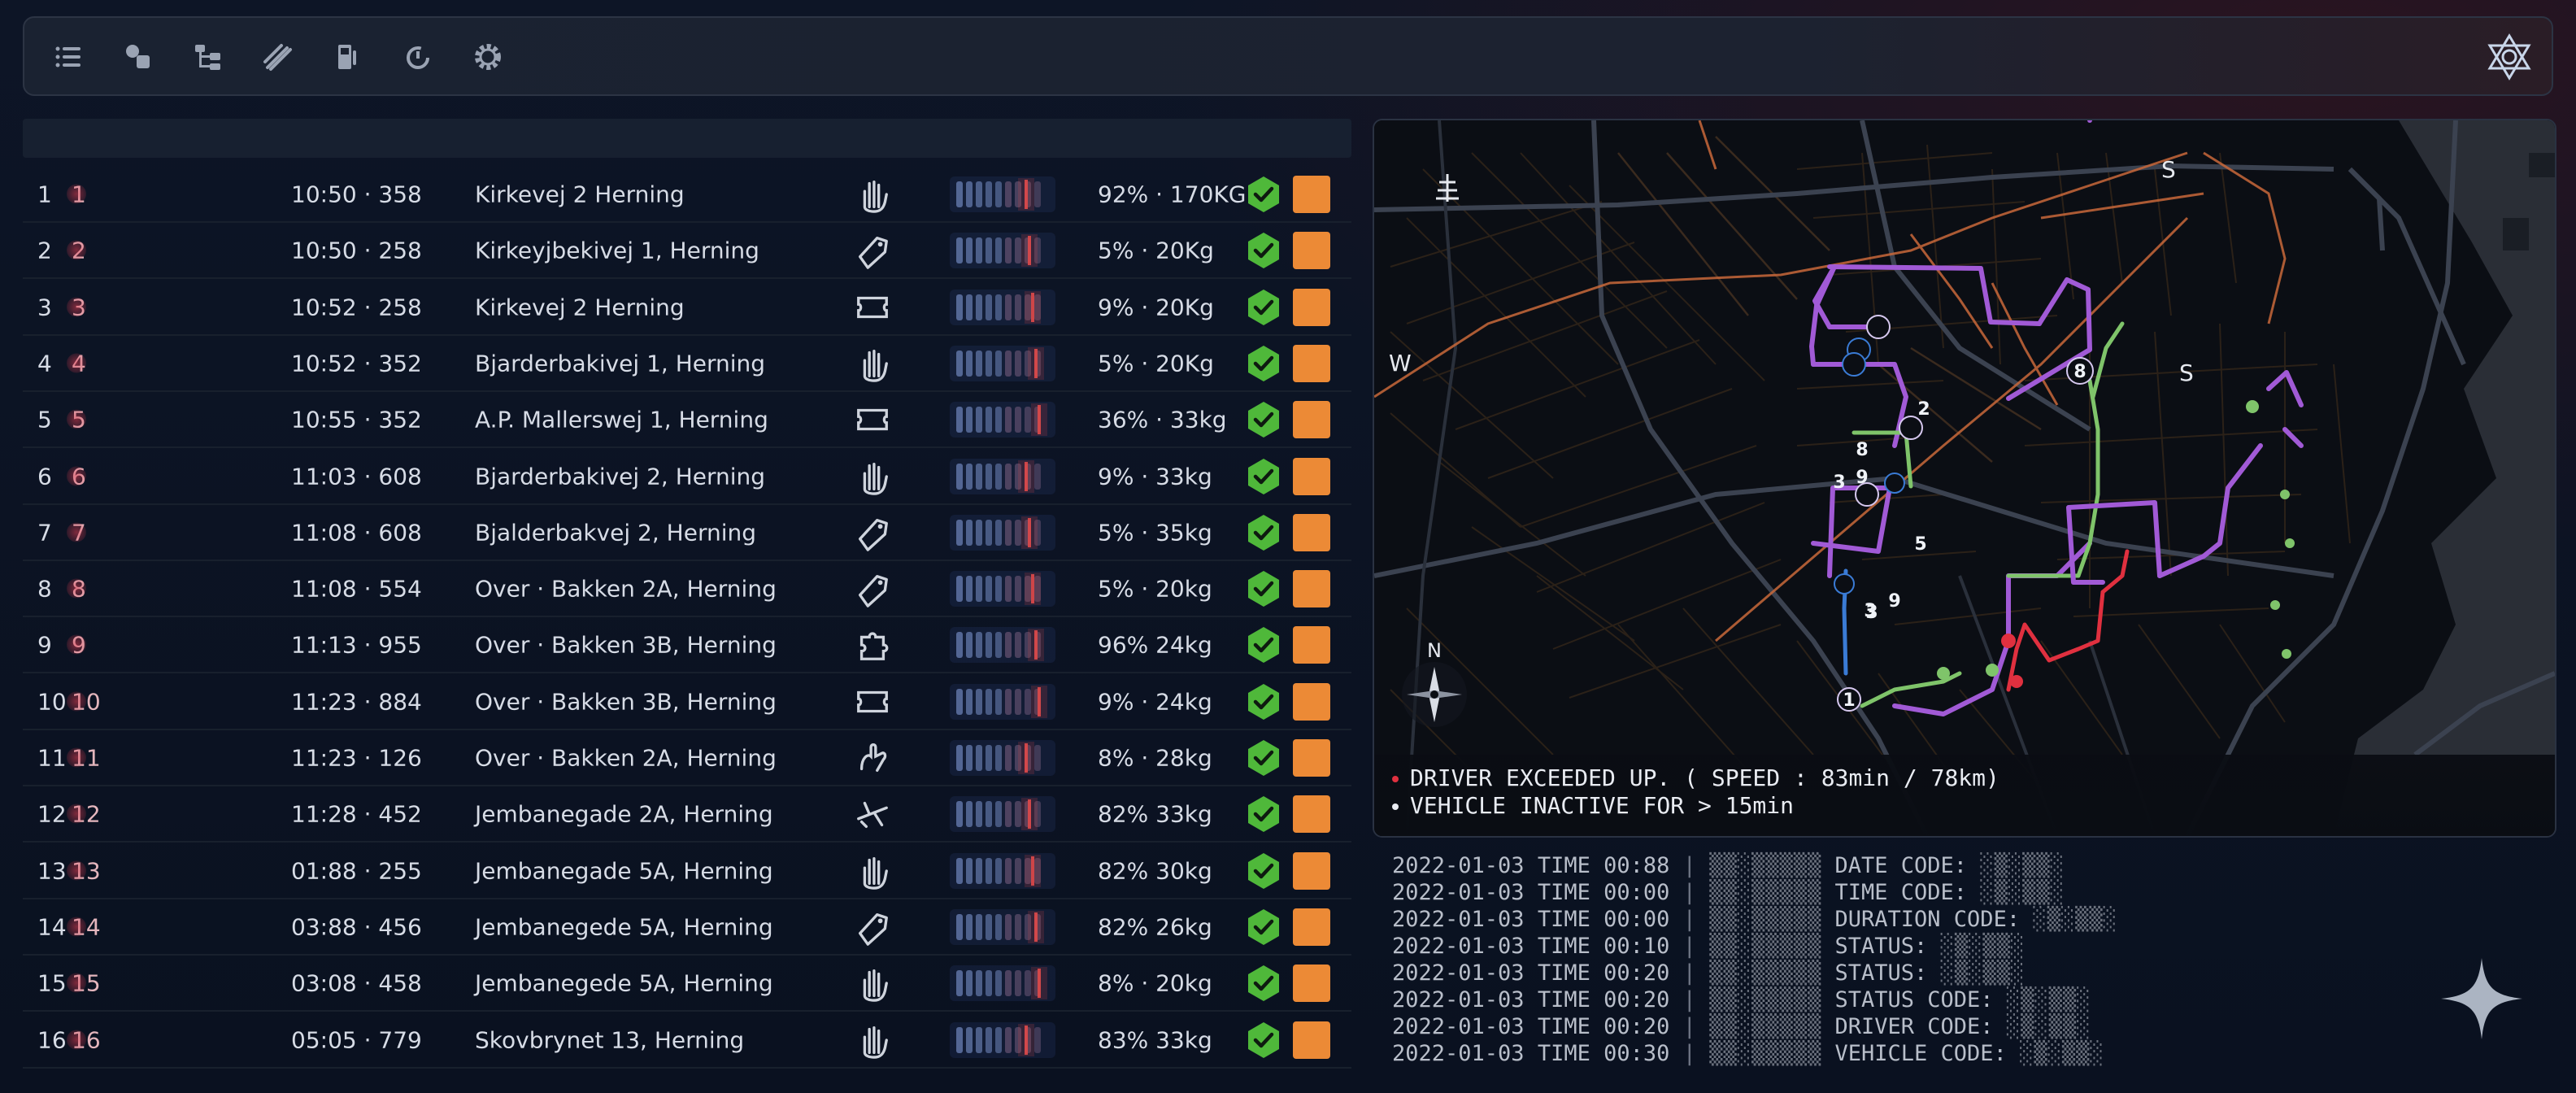 The image size is (2576, 1093). What do you see at coordinates (1849, 700) in the screenshot?
I see `stop-label: 1` at bounding box center [1849, 700].